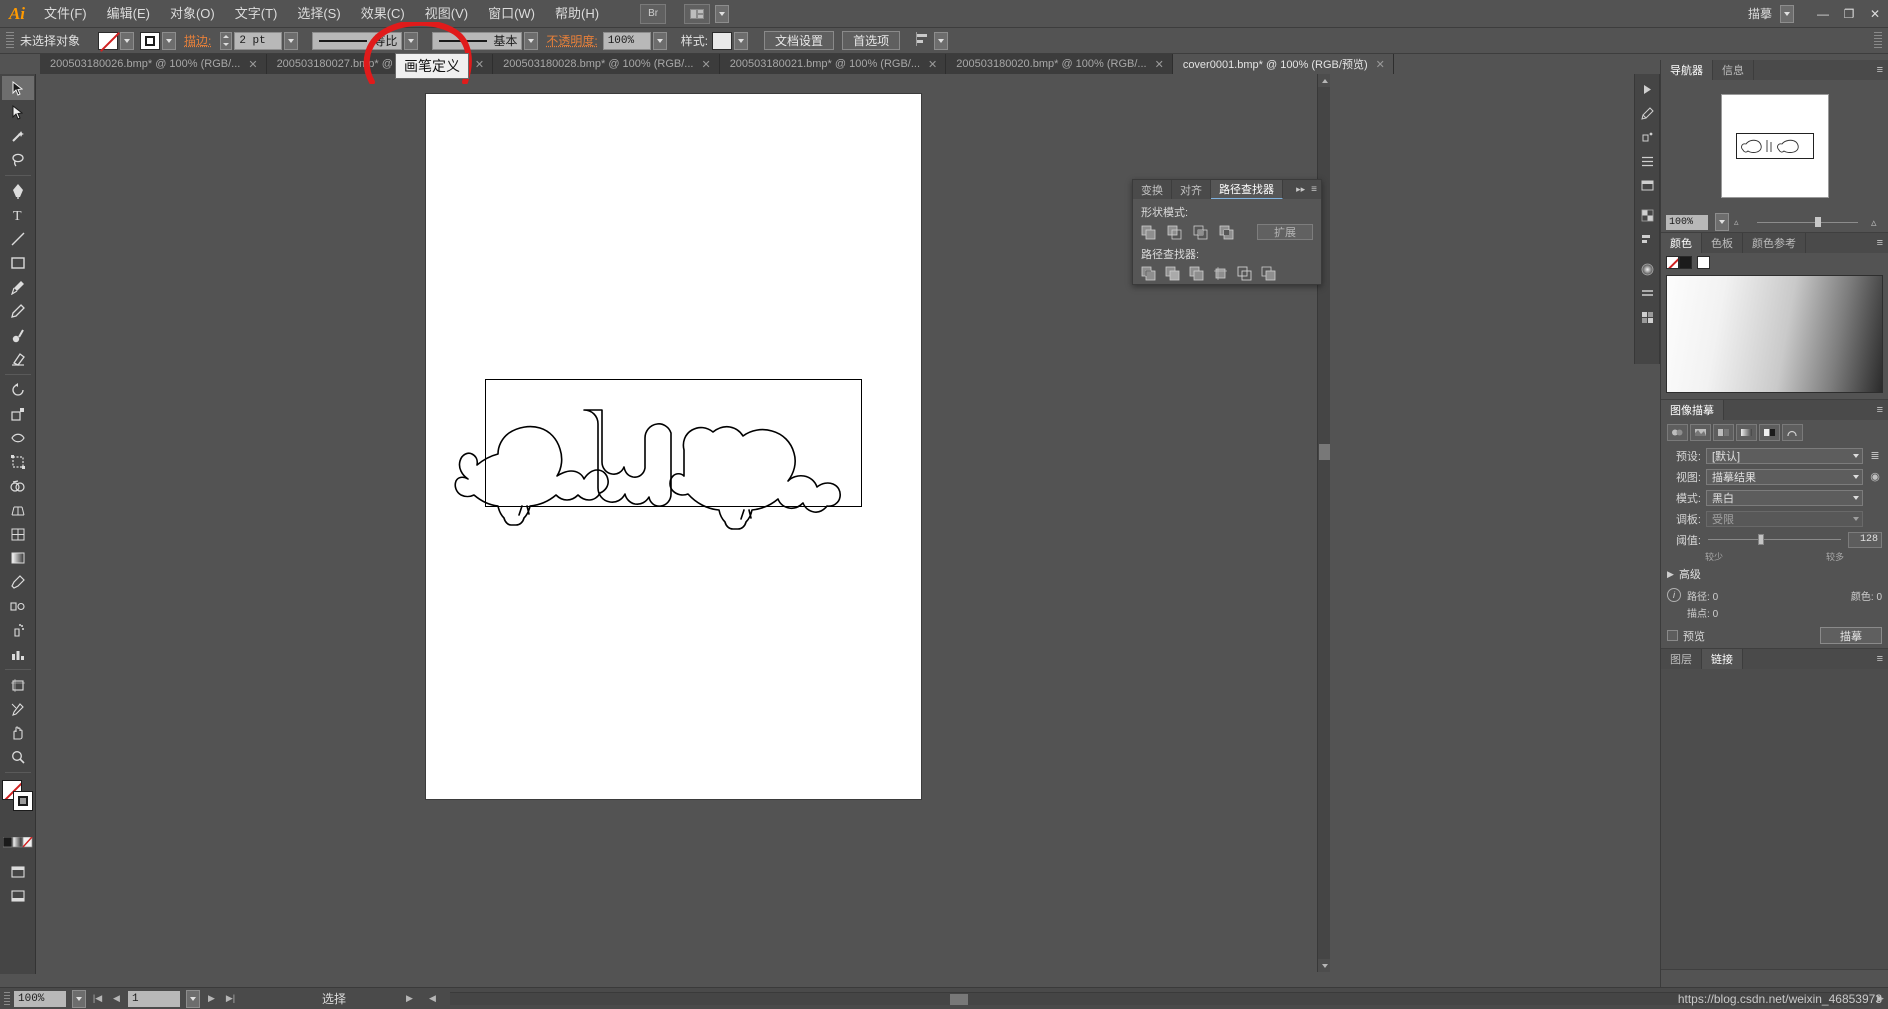 This screenshot has height=1009, width=1888. What do you see at coordinates (18, 136) in the screenshot?
I see `magic-wand-tool` at bounding box center [18, 136].